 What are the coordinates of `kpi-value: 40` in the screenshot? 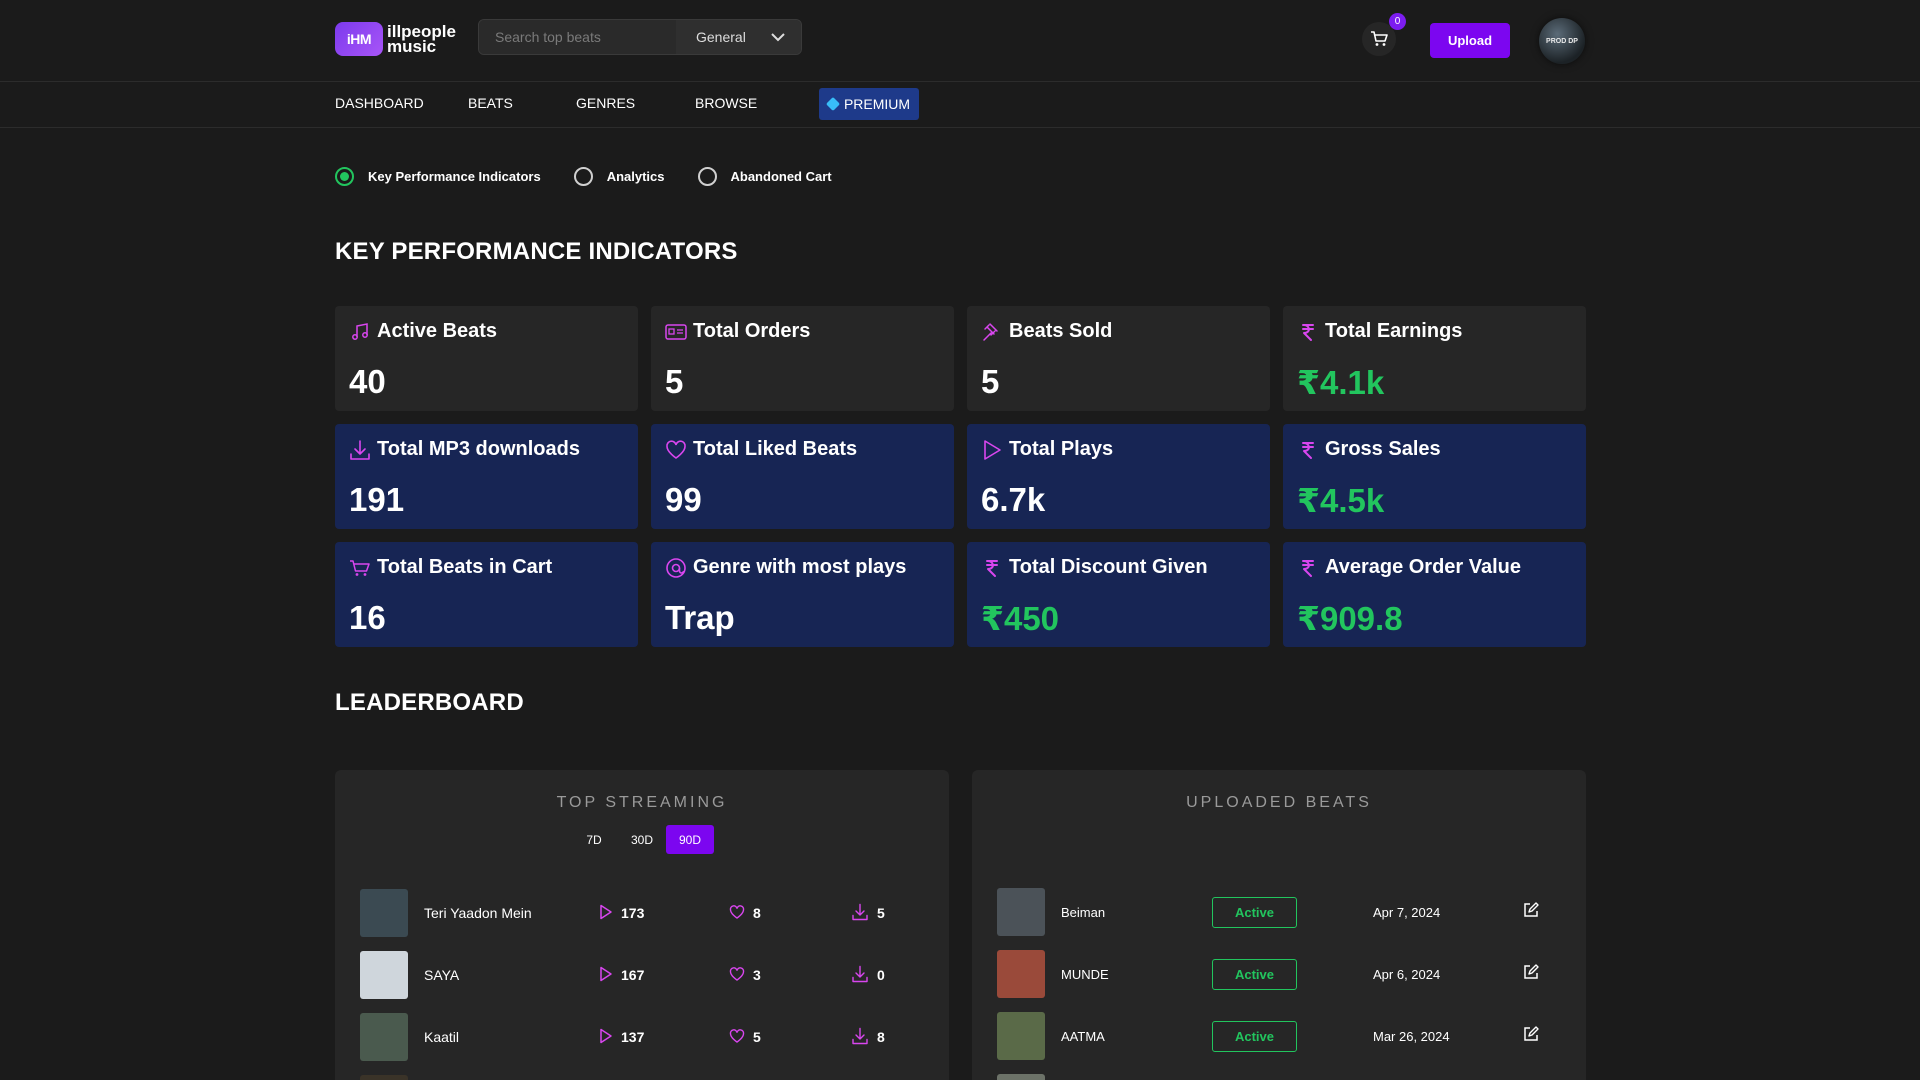 It's located at (367, 381).